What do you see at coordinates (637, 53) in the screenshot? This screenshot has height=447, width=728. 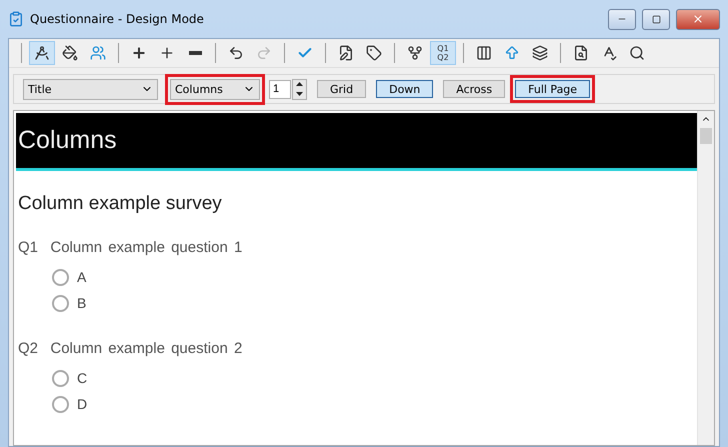 I see `search-icon` at bounding box center [637, 53].